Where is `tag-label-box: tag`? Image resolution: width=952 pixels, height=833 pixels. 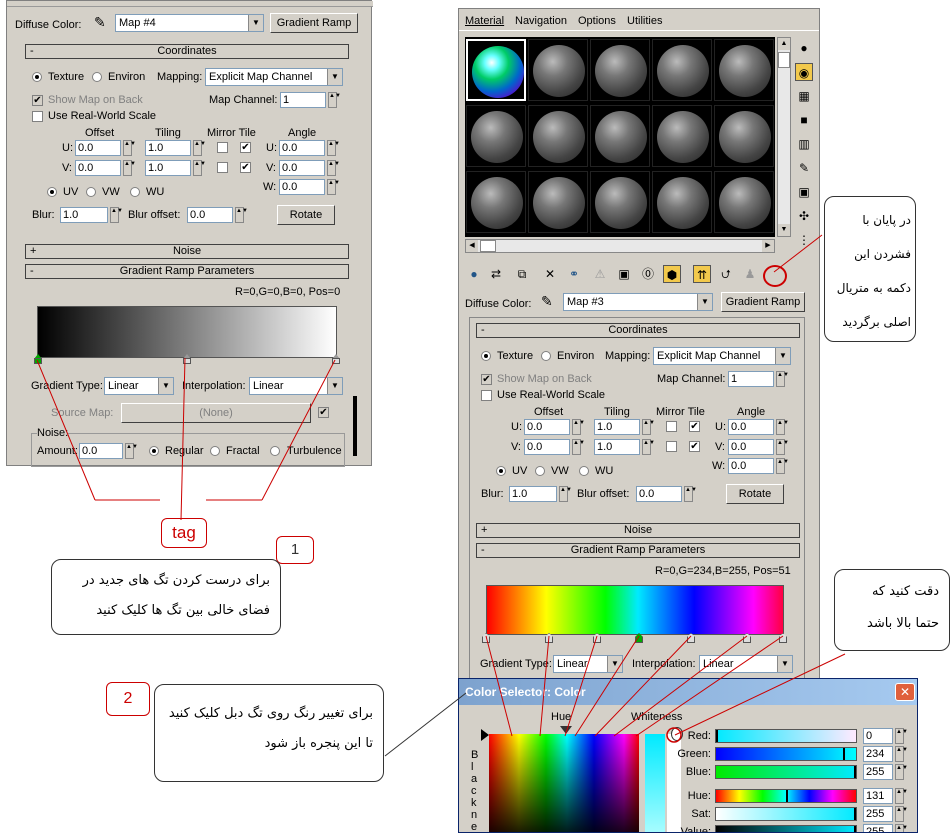
tag-label-box: tag is located at coordinates (184, 533).